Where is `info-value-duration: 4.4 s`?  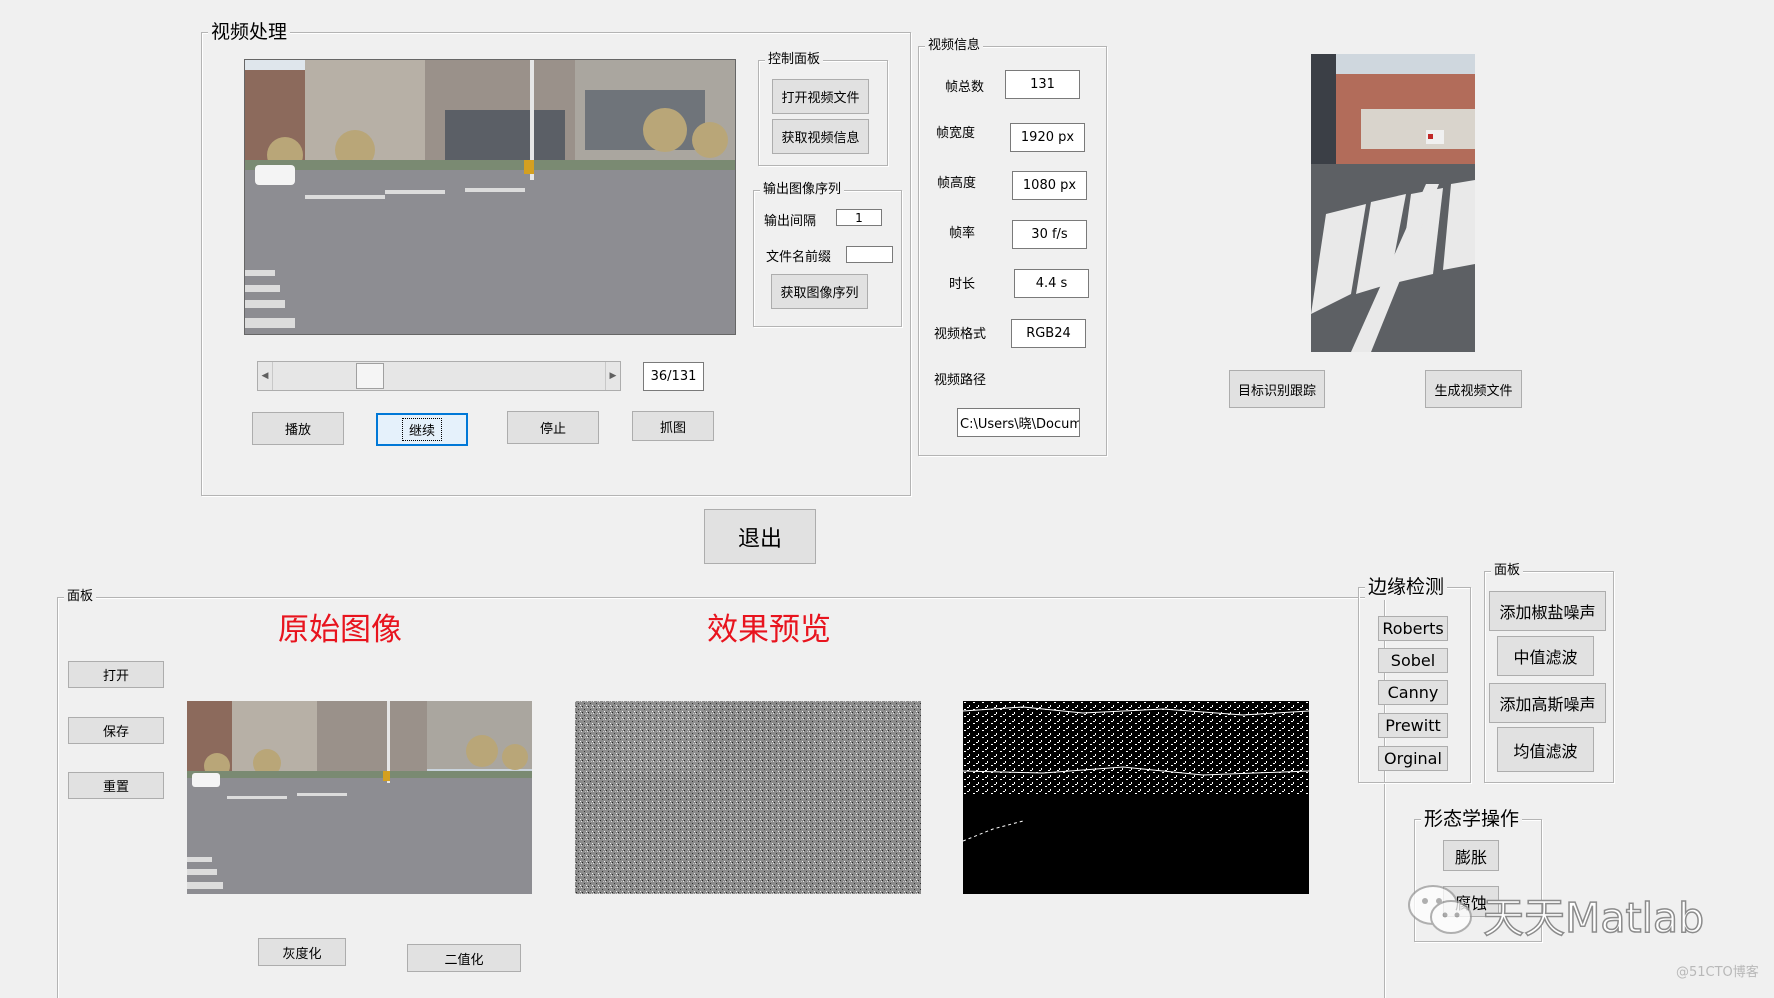
info-value-duration: 4.4 s is located at coordinates (1051, 283).